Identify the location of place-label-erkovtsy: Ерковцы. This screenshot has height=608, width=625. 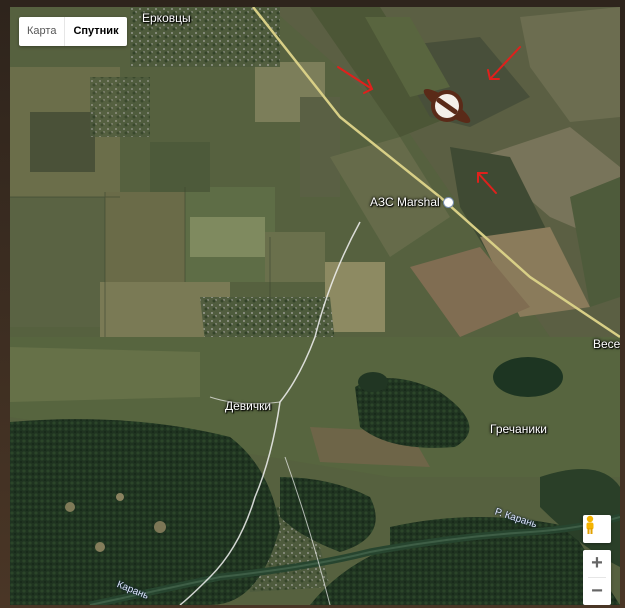
(166, 18).